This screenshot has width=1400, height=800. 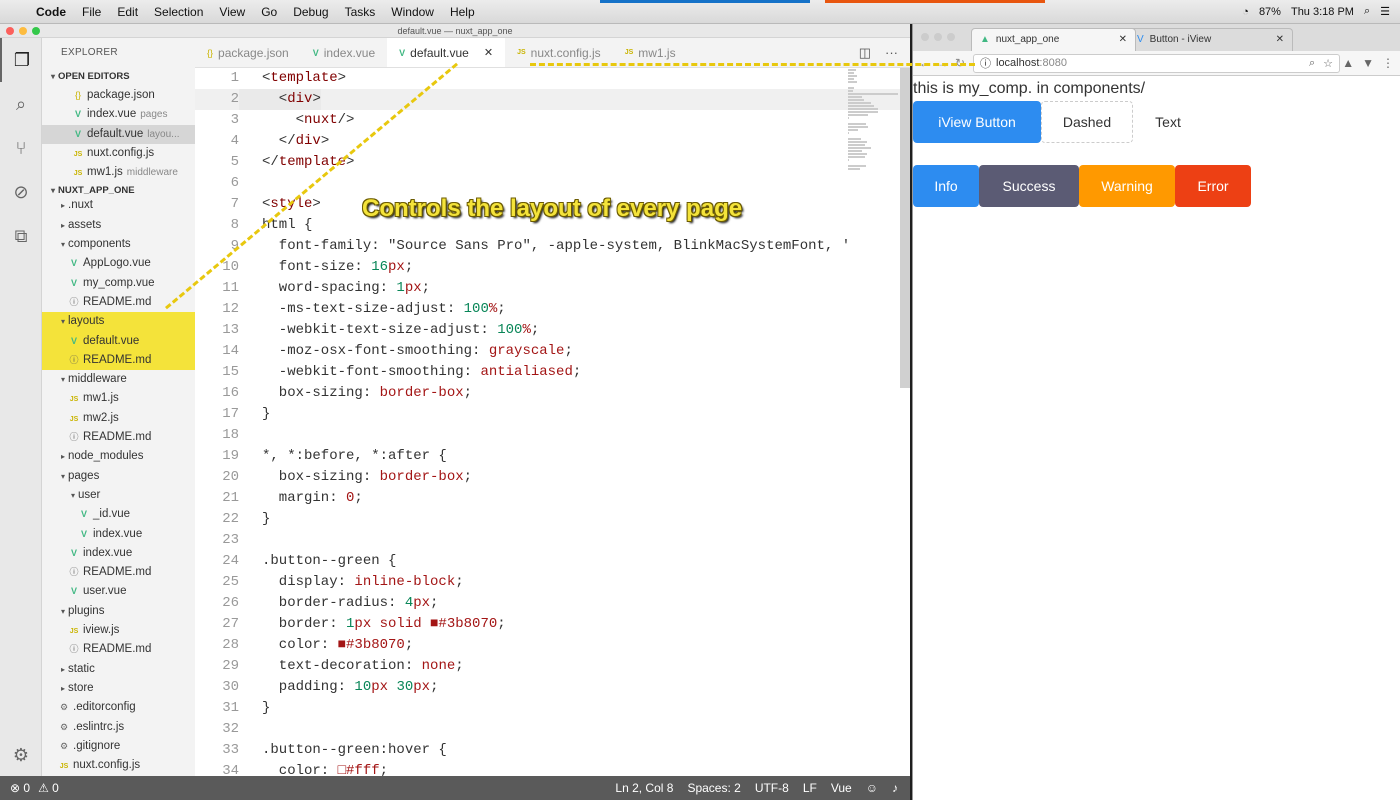 I want to click on editor-scrollbar, so click(x=905, y=228).